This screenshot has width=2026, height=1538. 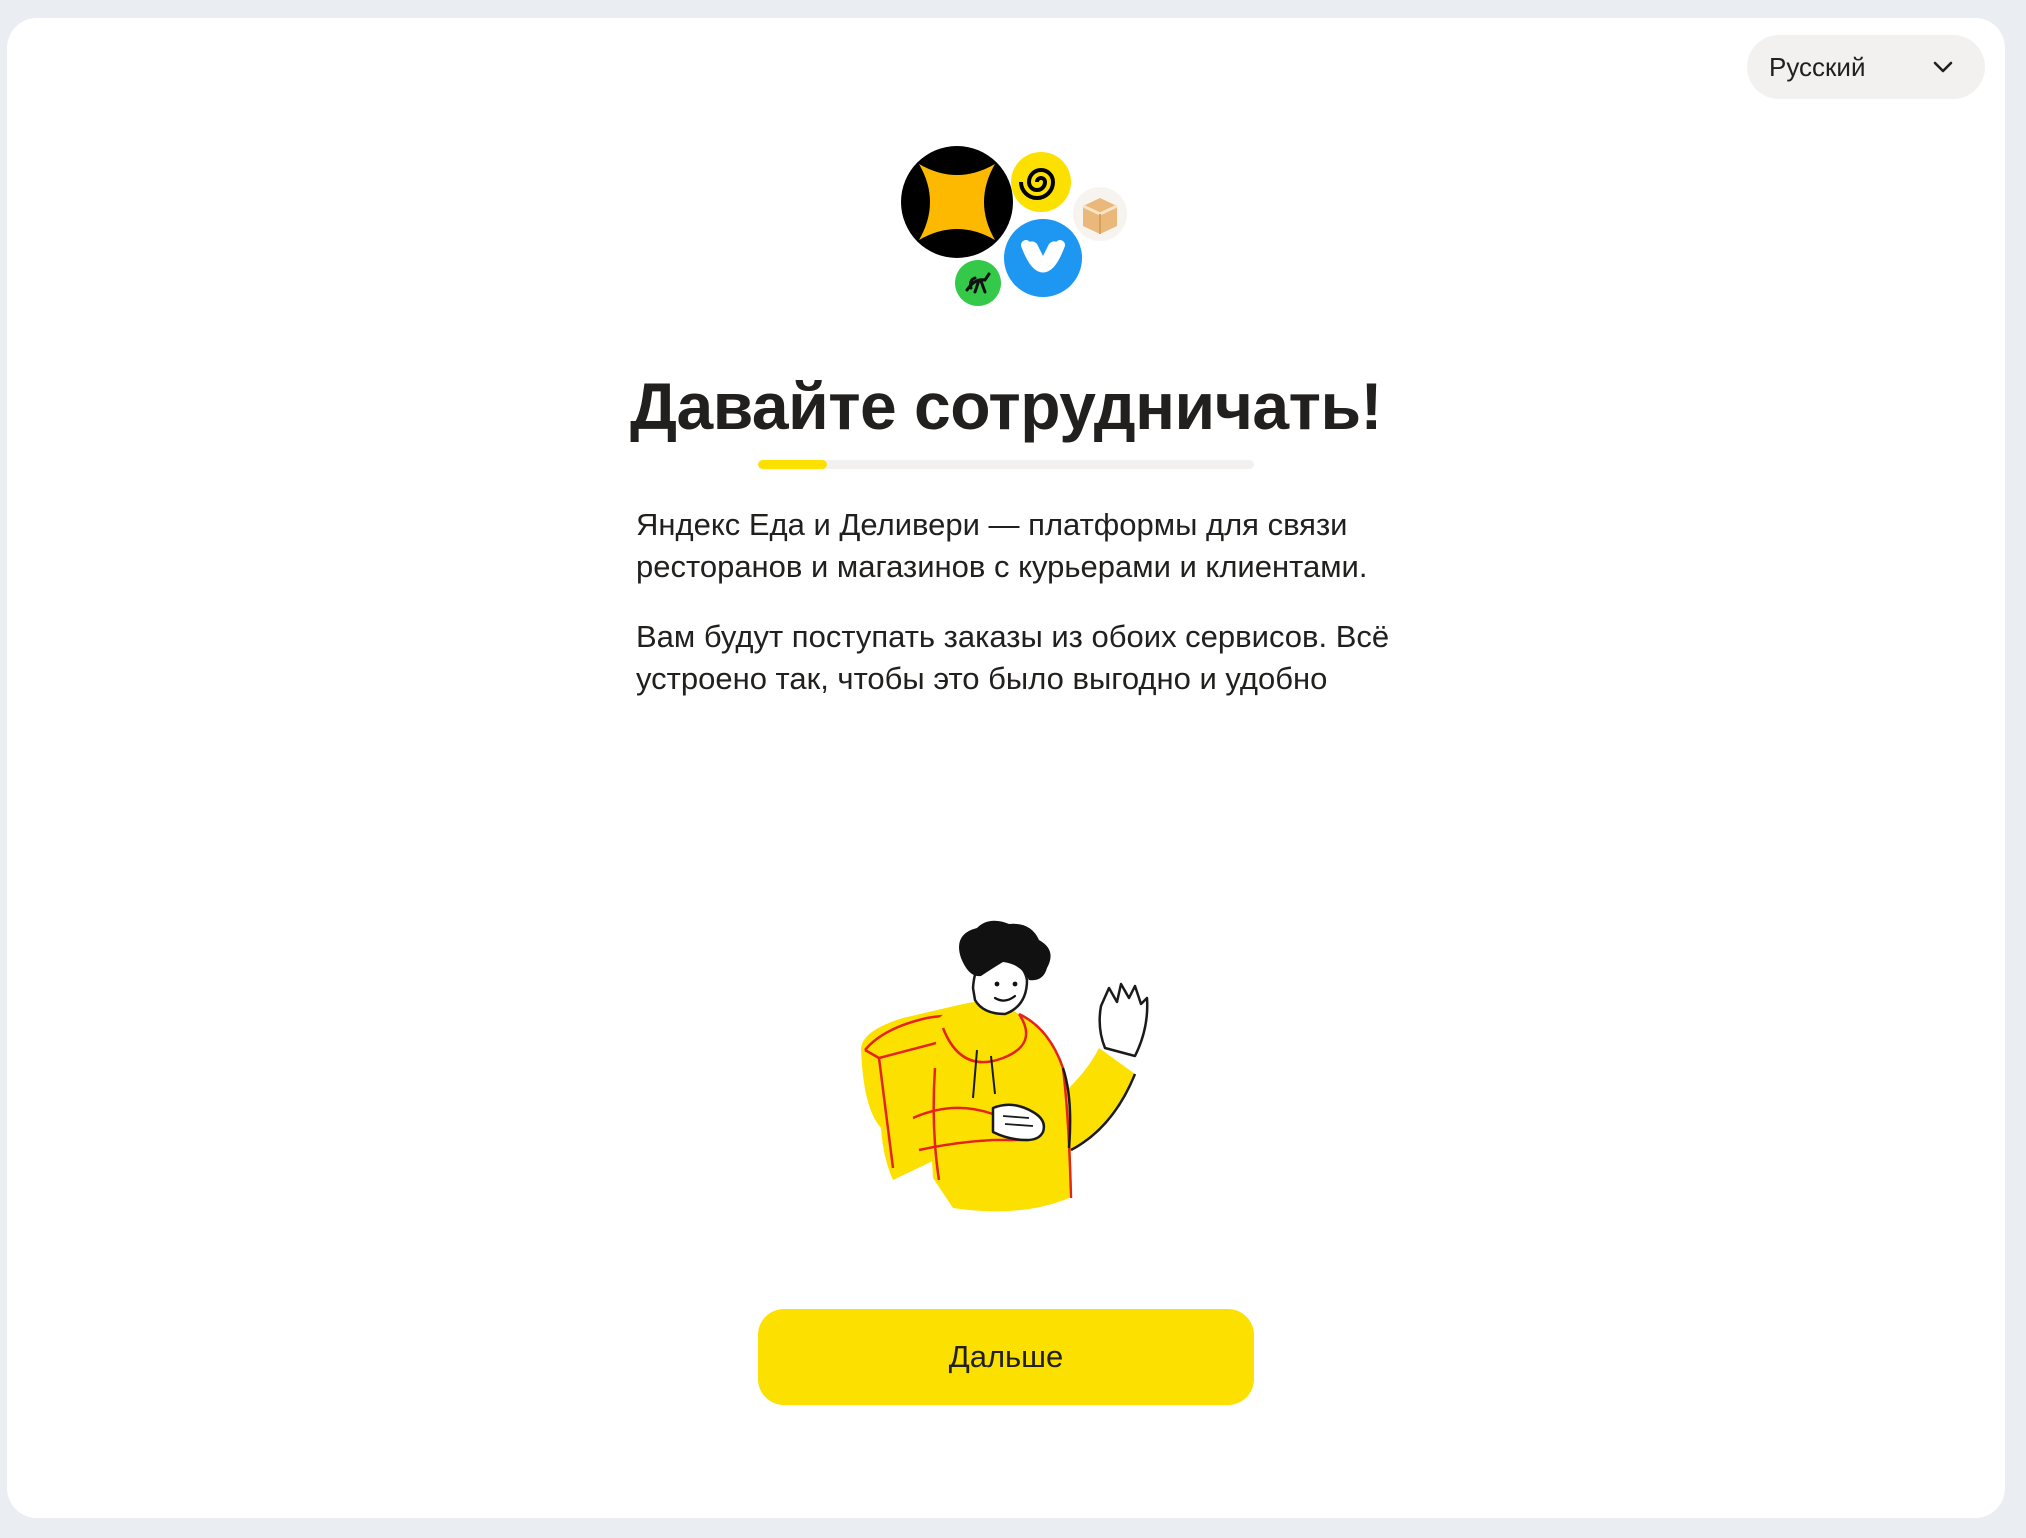 What do you see at coordinates (1006, 464) in the screenshot?
I see `progress-bar` at bounding box center [1006, 464].